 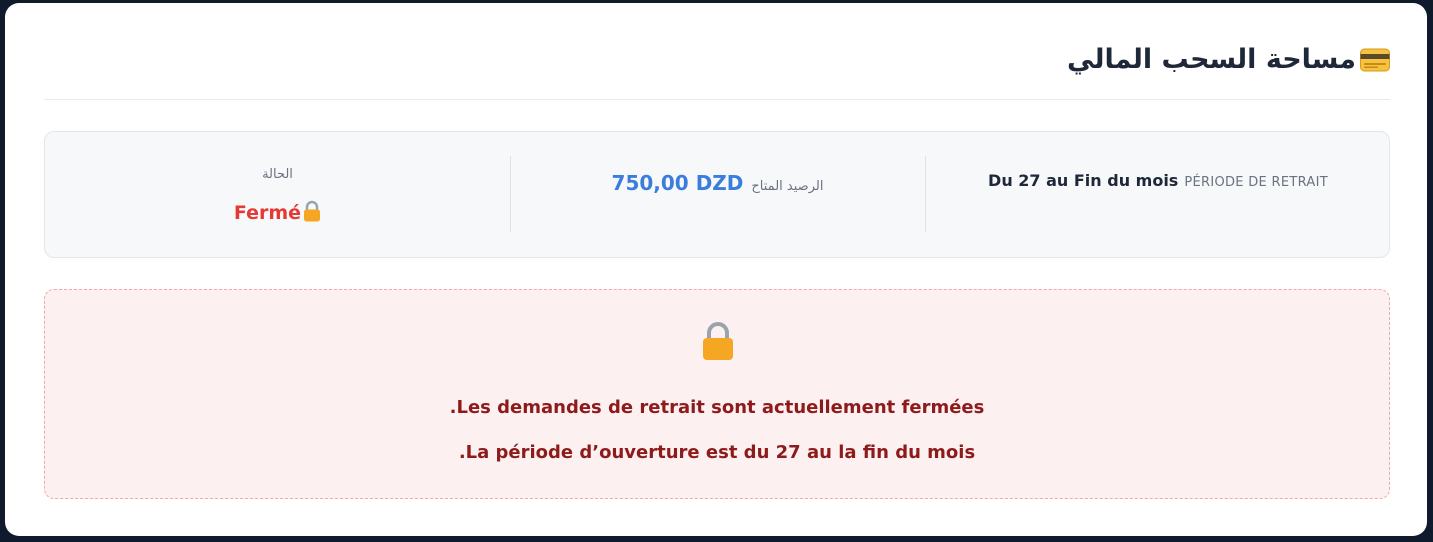 I want to click on period-column: Du 27 au Fin du mois PÉRIODE DE RETRAIT, so click(x=1158, y=194).